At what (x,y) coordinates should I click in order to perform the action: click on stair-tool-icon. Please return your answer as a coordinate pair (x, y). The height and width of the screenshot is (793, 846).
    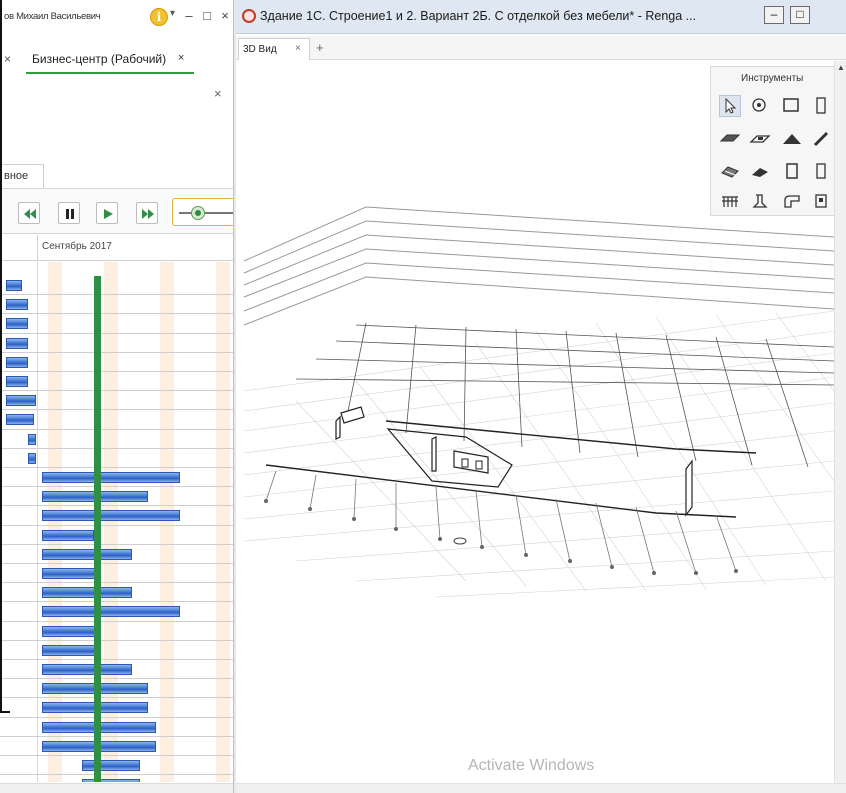
    Looking at the image, I should click on (730, 172).